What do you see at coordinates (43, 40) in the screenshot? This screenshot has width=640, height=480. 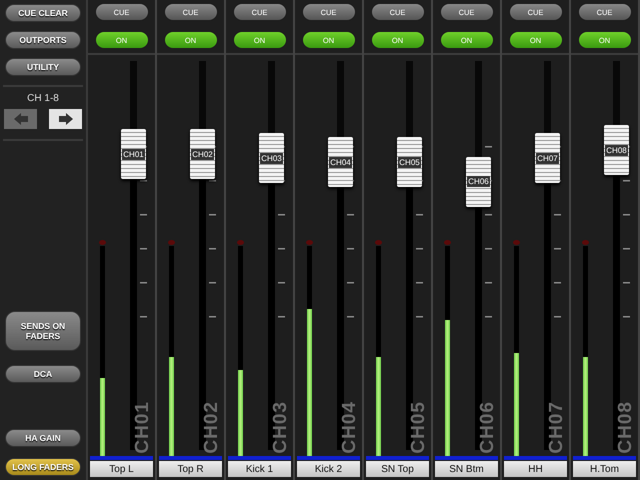 I see `sidebar-button: OUTPORTS` at bounding box center [43, 40].